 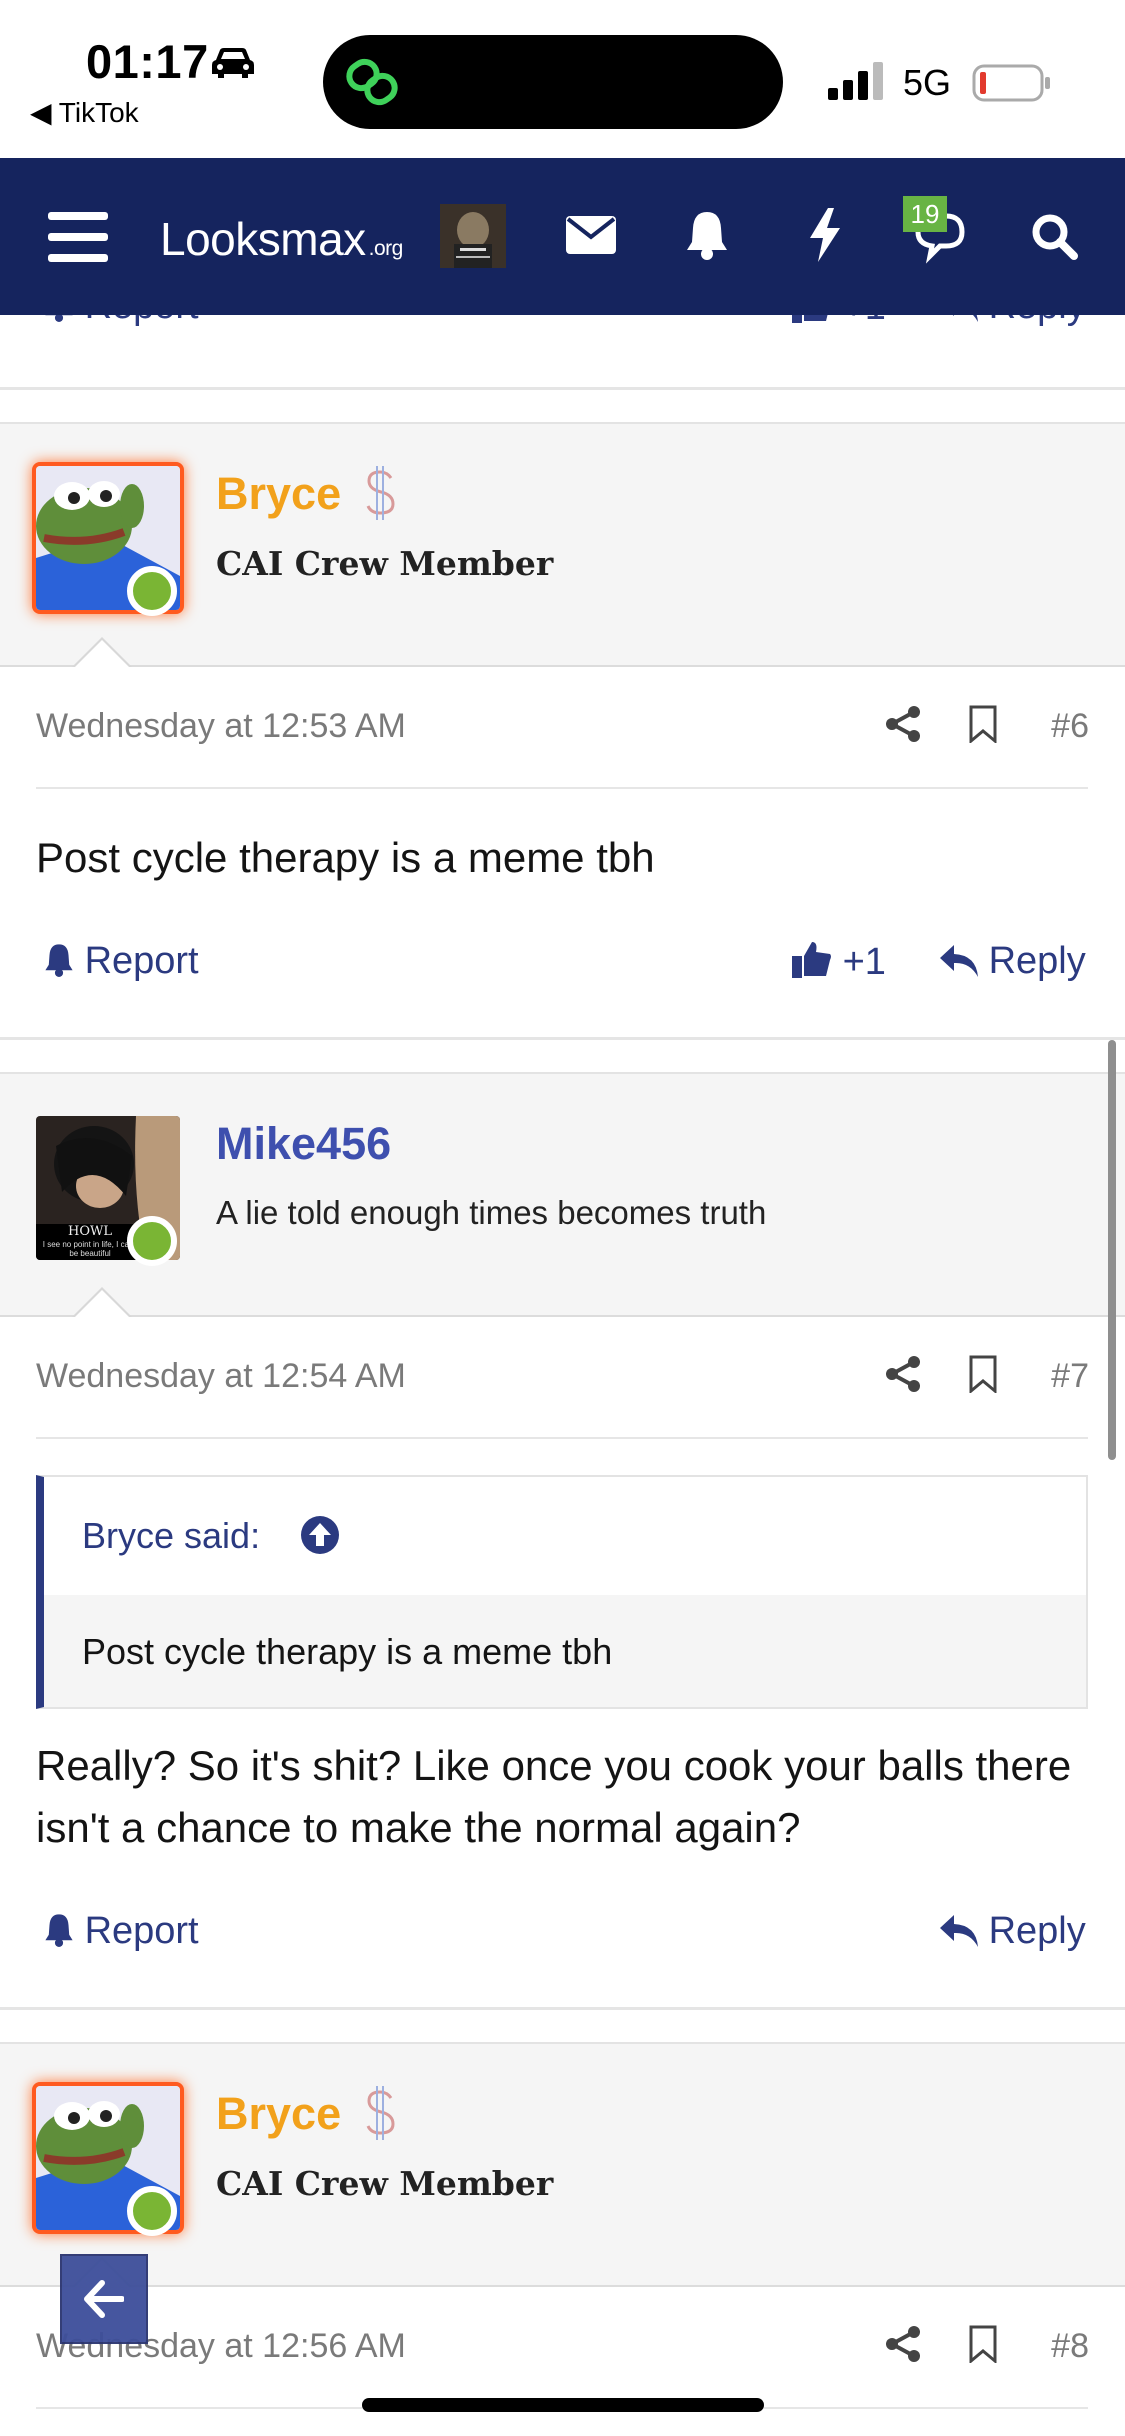 What do you see at coordinates (562, 236) in the screenshot?
I see `site-navbar: Looksmax .org 19` at bounding box center [562, 236].